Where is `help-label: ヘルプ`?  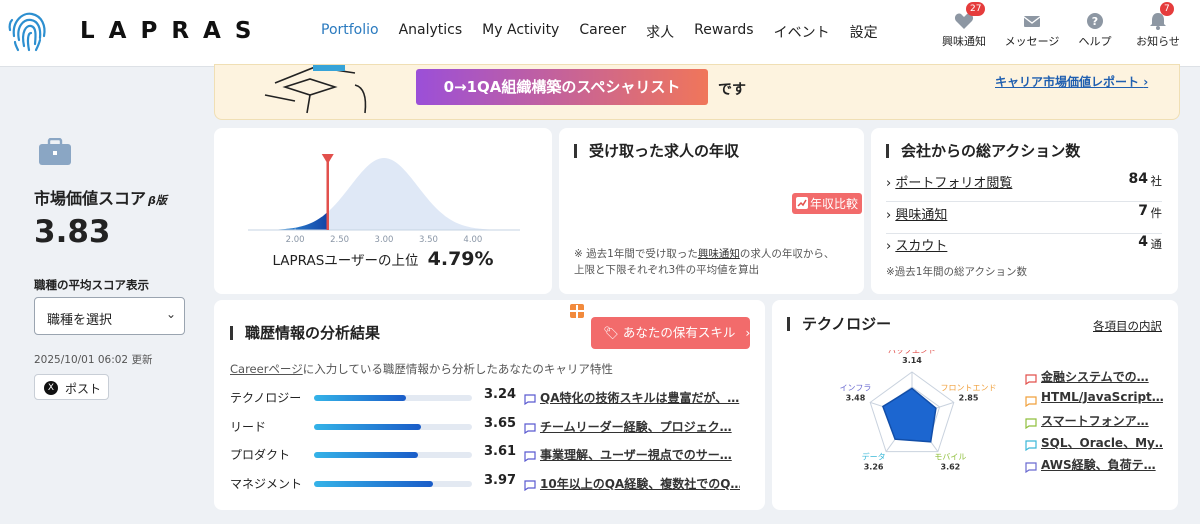 help-label: ヘルプ is located at coordinates (1095, 41).